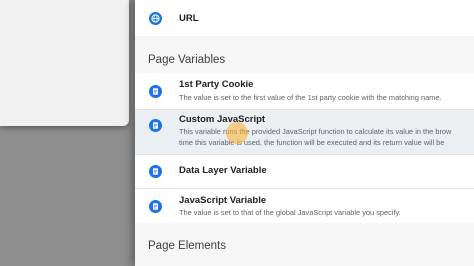 The width and height of the screenshot is (474, 266). I want to click on variable-type-data-layer-variable: Data Layer Variable, so click(304, 171).